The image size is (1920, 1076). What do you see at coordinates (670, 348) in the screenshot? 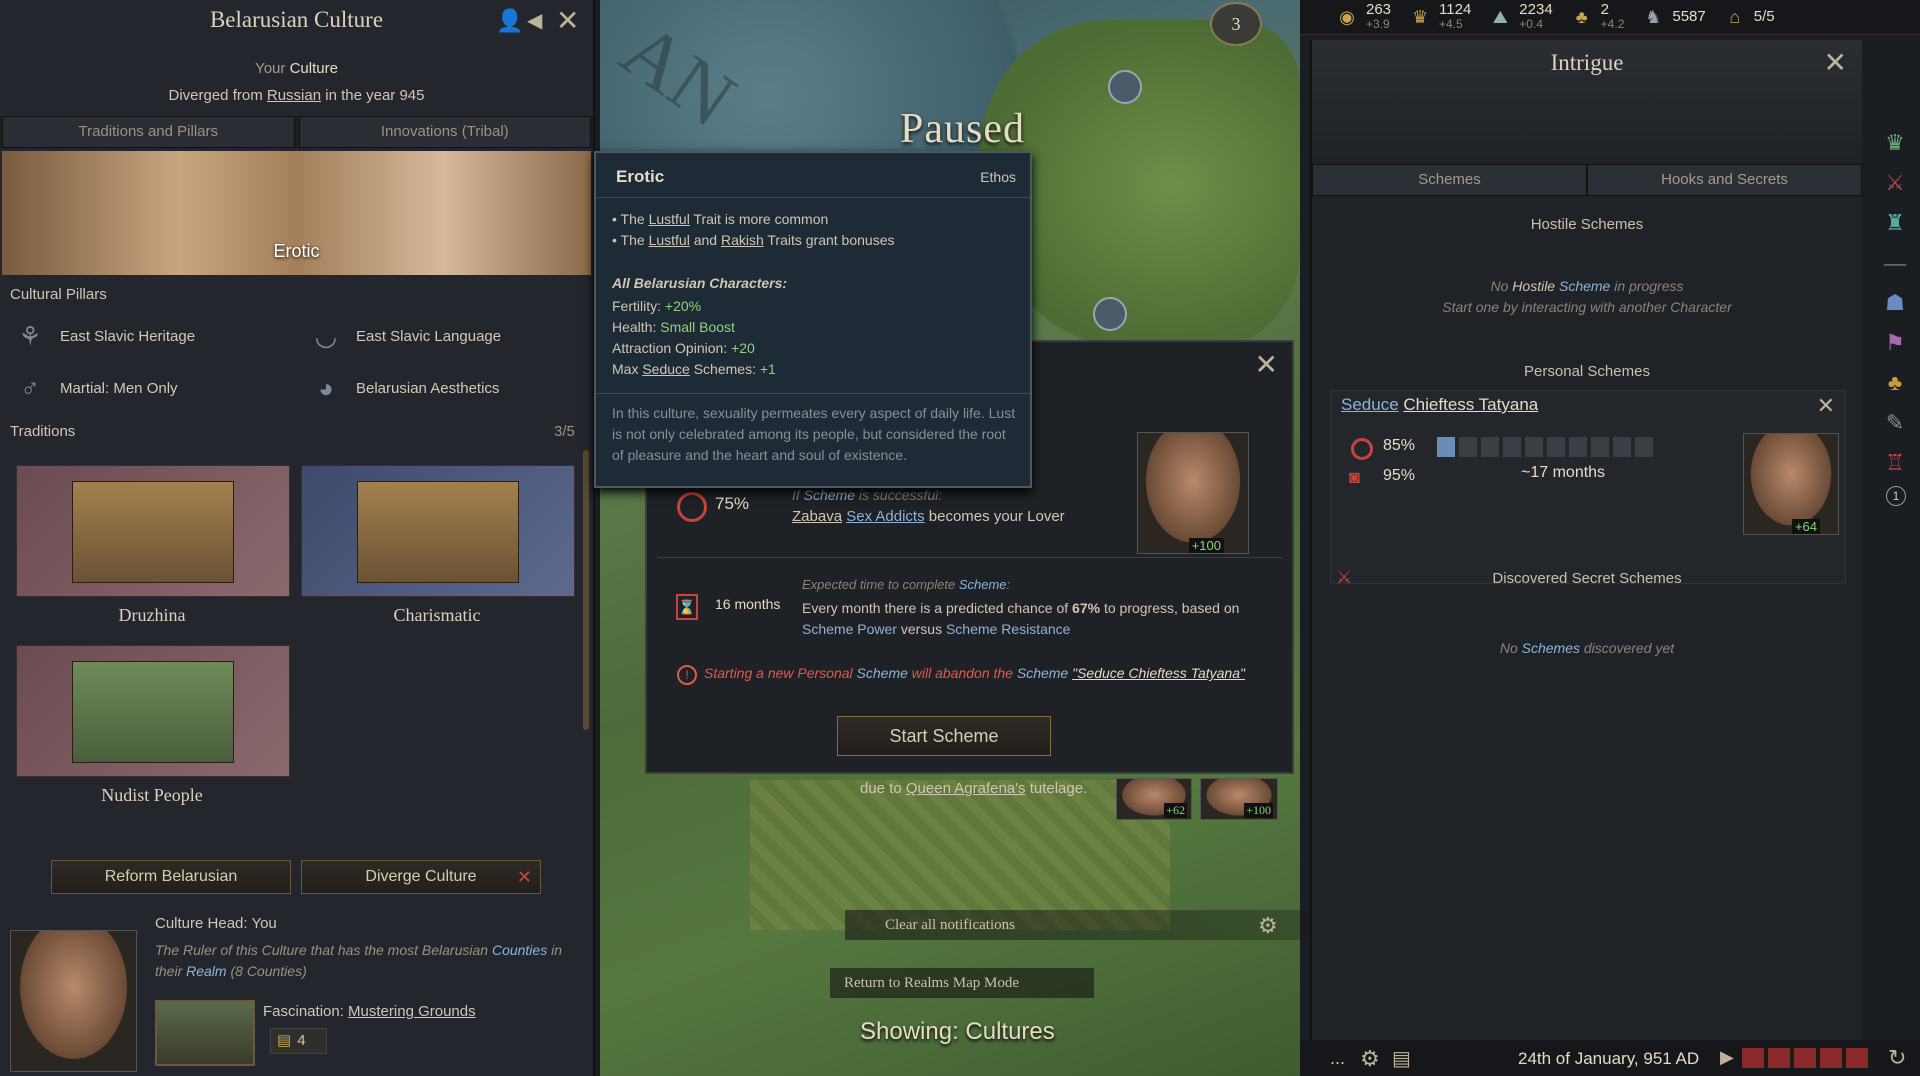
I see `modifier-label: Attraction Opinion:` at bounding box center [670, 348].